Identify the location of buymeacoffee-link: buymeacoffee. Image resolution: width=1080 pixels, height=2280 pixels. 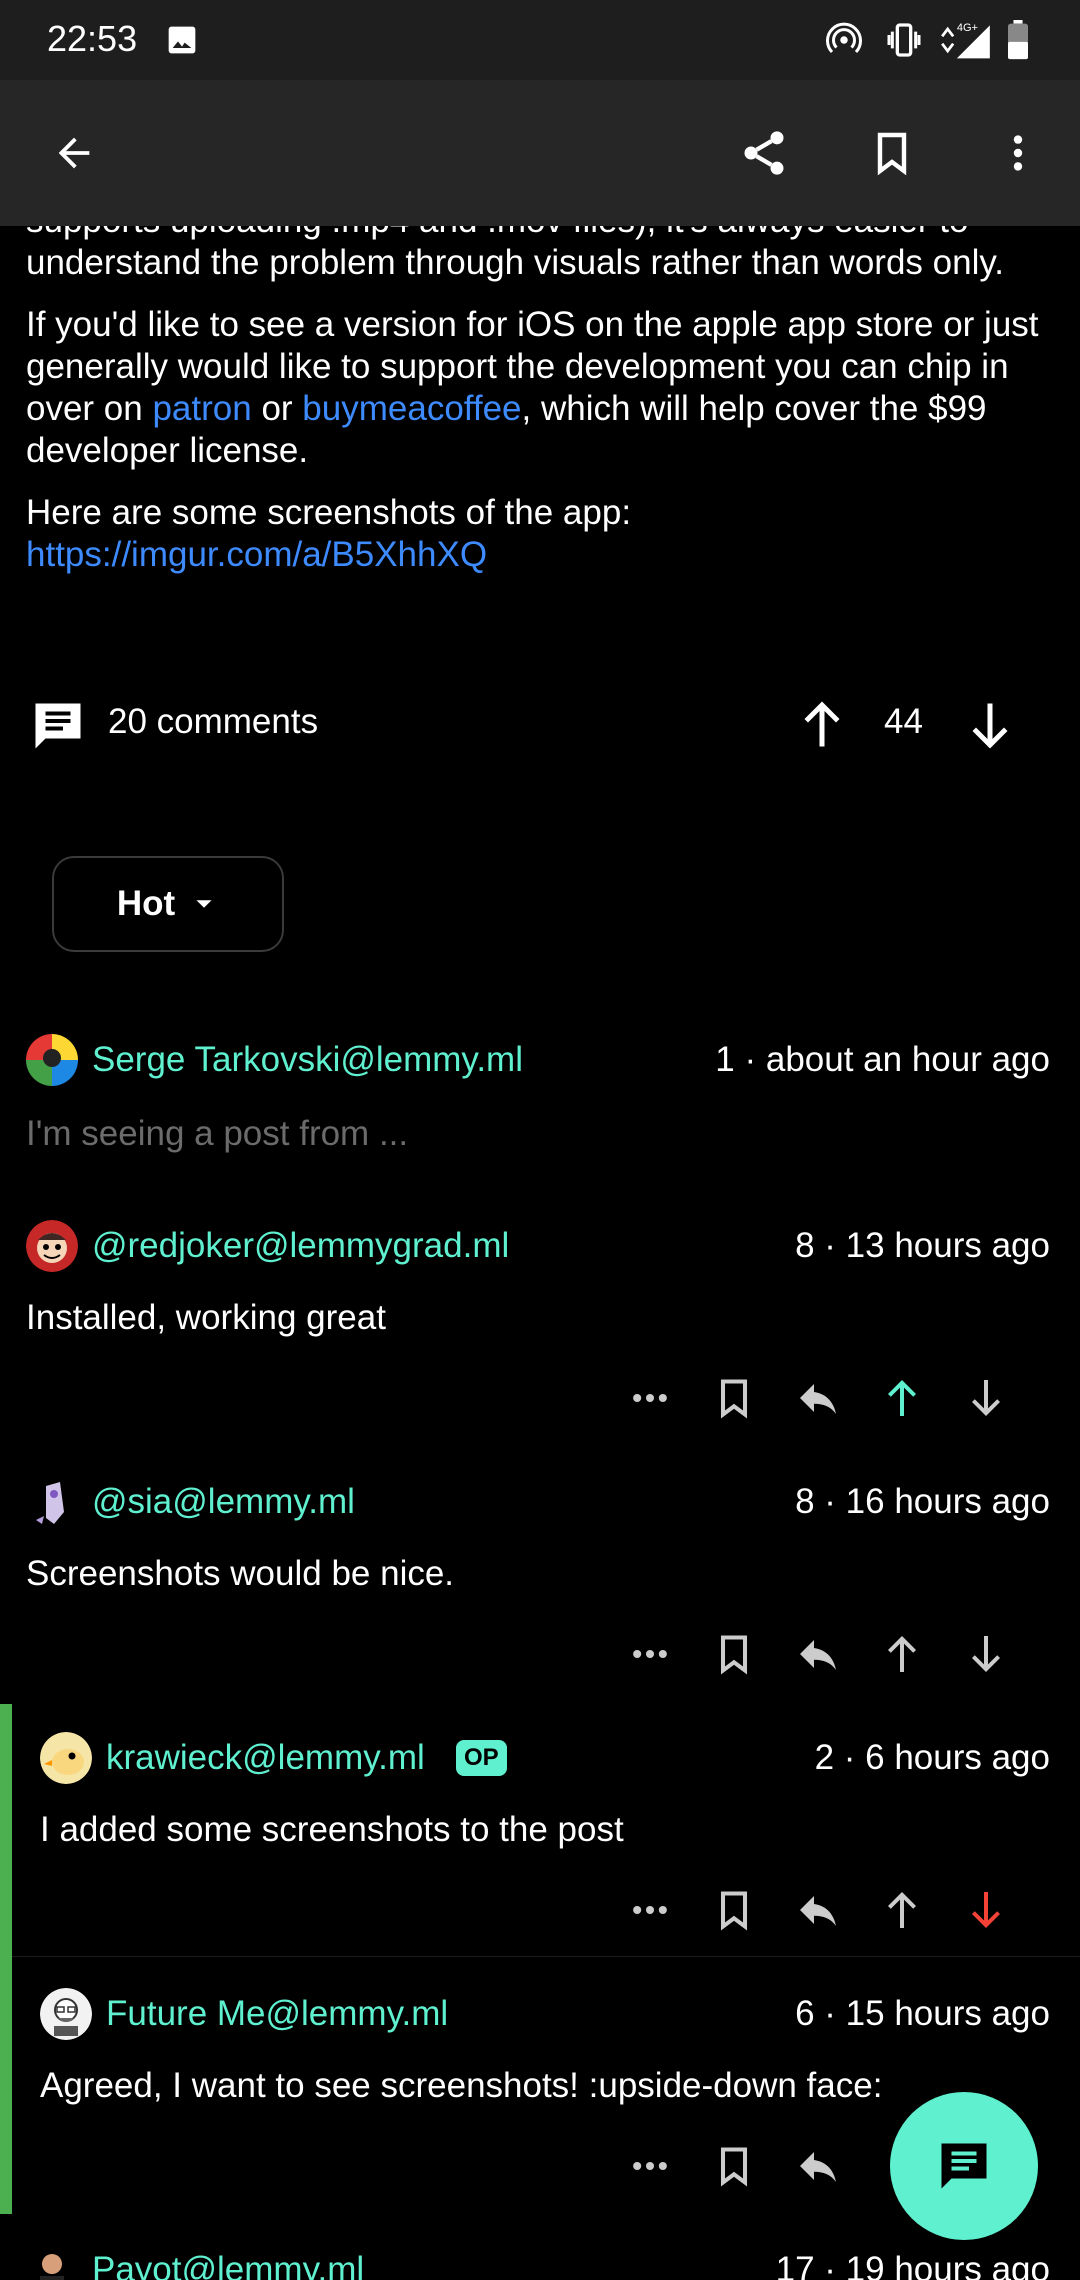
(411, 408).